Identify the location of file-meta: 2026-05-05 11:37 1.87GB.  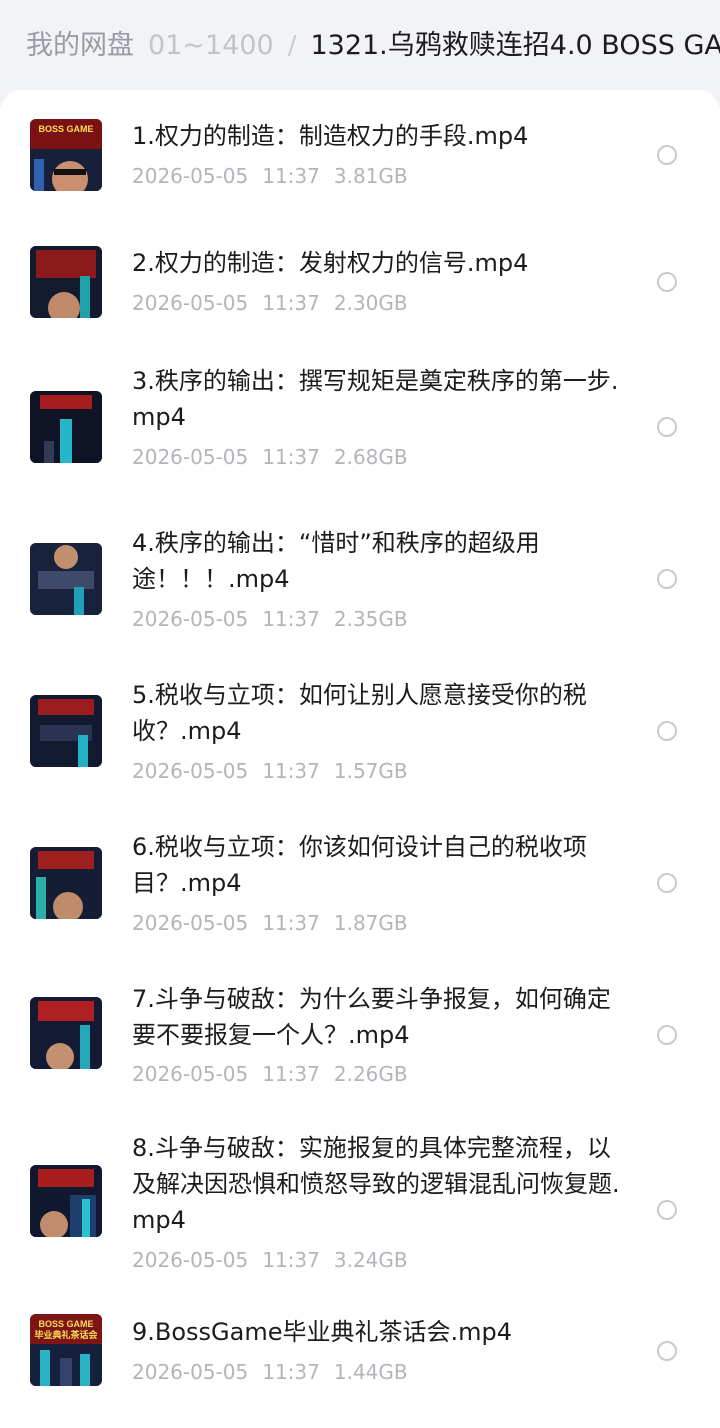
(277, 923).